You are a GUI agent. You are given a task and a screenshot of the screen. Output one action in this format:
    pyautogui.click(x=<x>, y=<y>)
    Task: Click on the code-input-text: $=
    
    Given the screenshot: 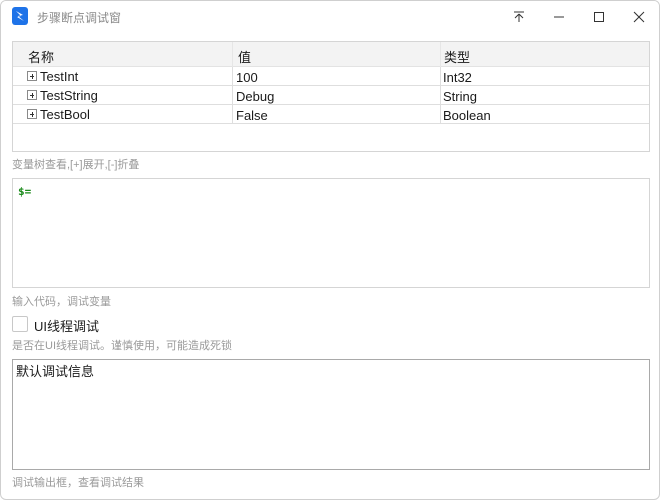 What is the action you would take?
    pyautogui.click(x=25, y=191)
    